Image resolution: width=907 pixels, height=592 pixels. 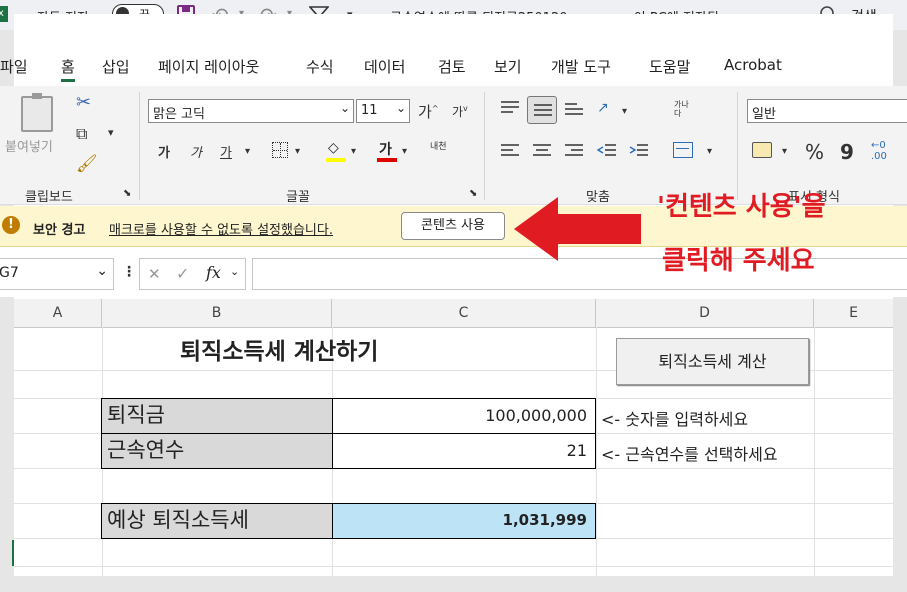 What do you see at coordinates (762, 150) in the screenshot?
I see `accounting-format-icon` at bounding box center [762, 150].